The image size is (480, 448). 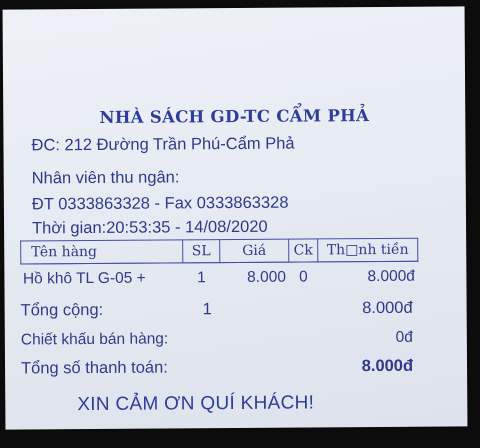 I want to click on store-address: ĐC: 212 Đường Trần Phú-Cẩm Phả, so click(x=163, y=144).